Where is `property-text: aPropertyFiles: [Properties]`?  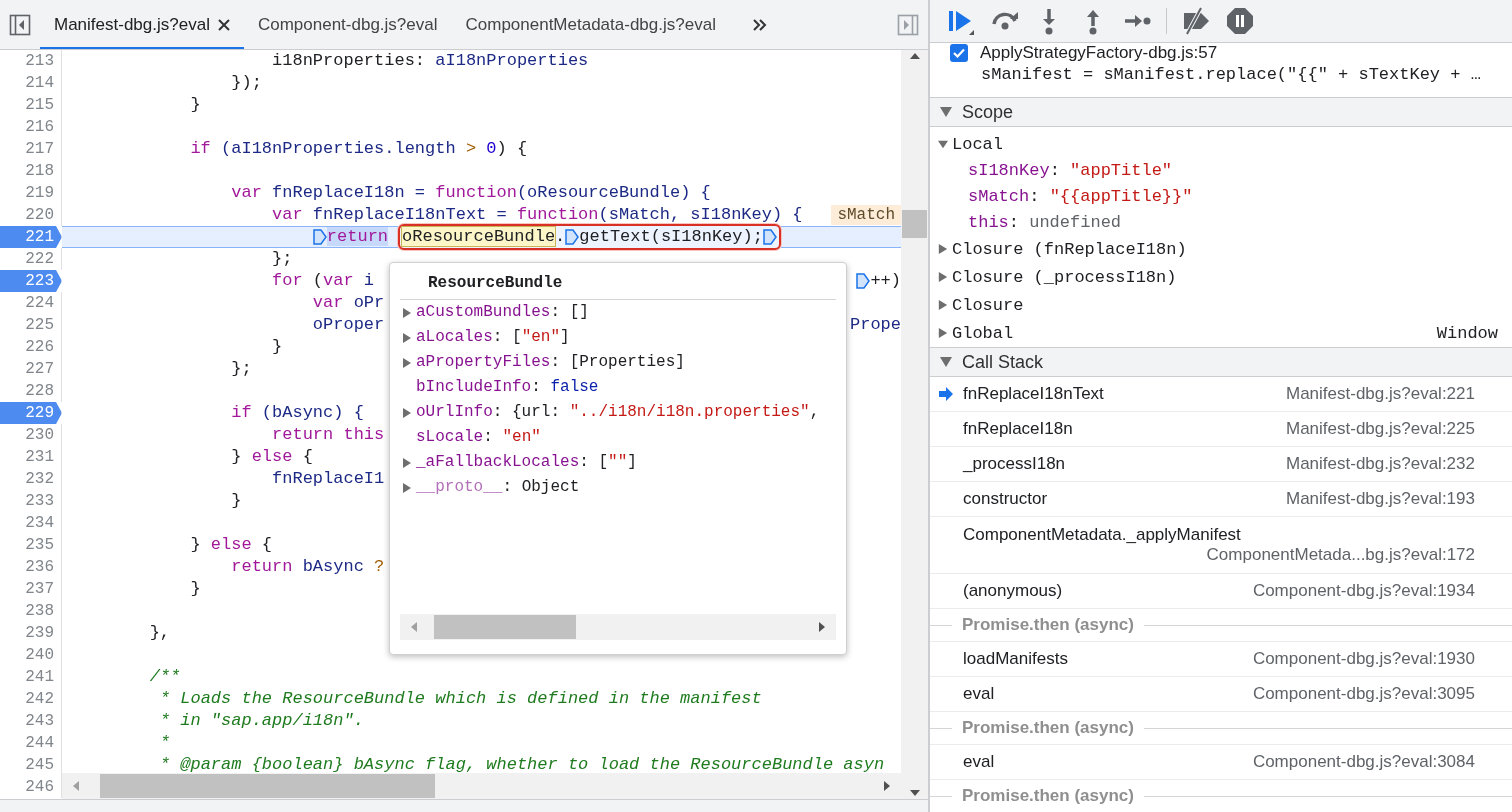
property-text: aPropertyFiles: [Properties] is located at coordinates (550, 362).